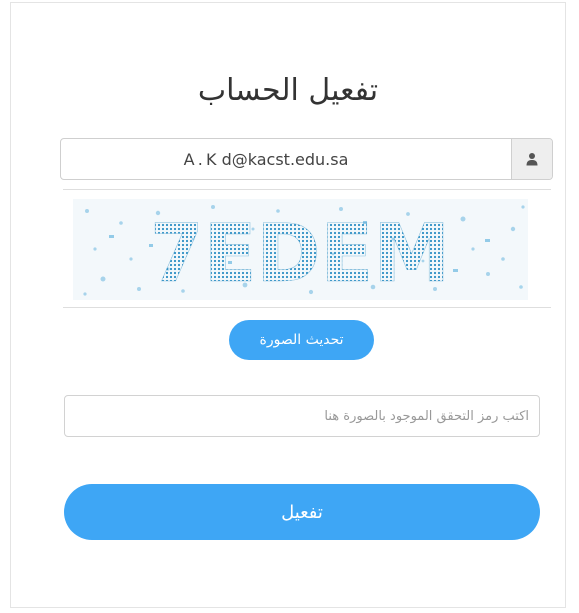 The width and height of the screenshot is (579, 613). I want to click on page-title: تفعيل الحساب, so click(288, 90).